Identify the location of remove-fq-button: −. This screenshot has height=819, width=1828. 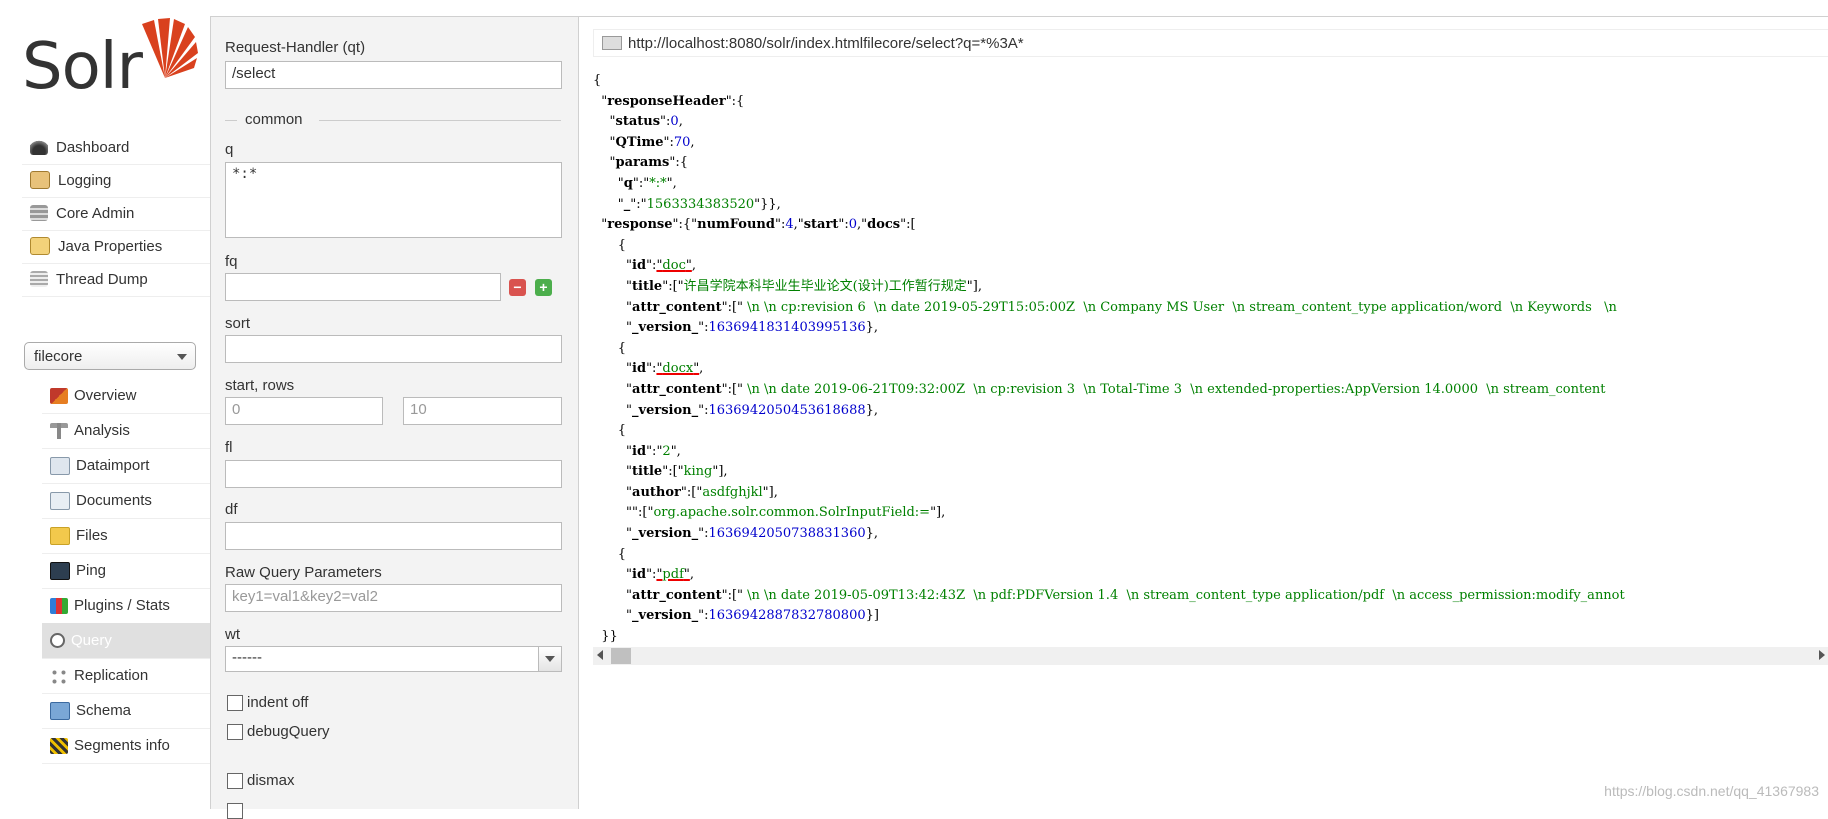
(517, 287).